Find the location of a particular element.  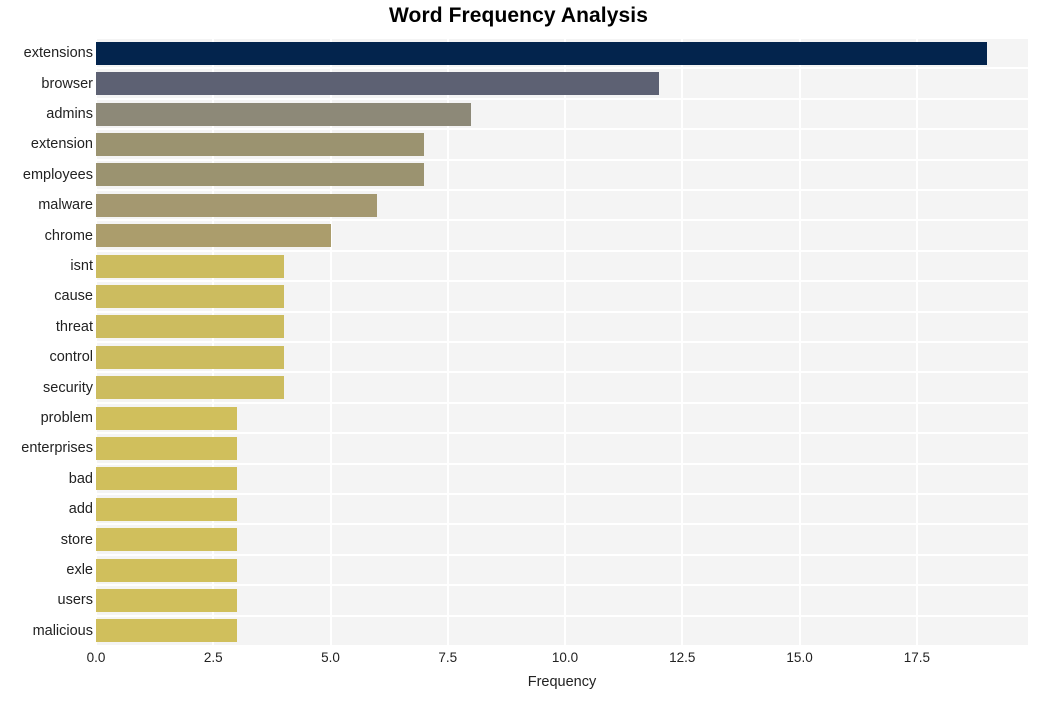

x-tick-label: 17.5 is located at coordinates (916, 657).